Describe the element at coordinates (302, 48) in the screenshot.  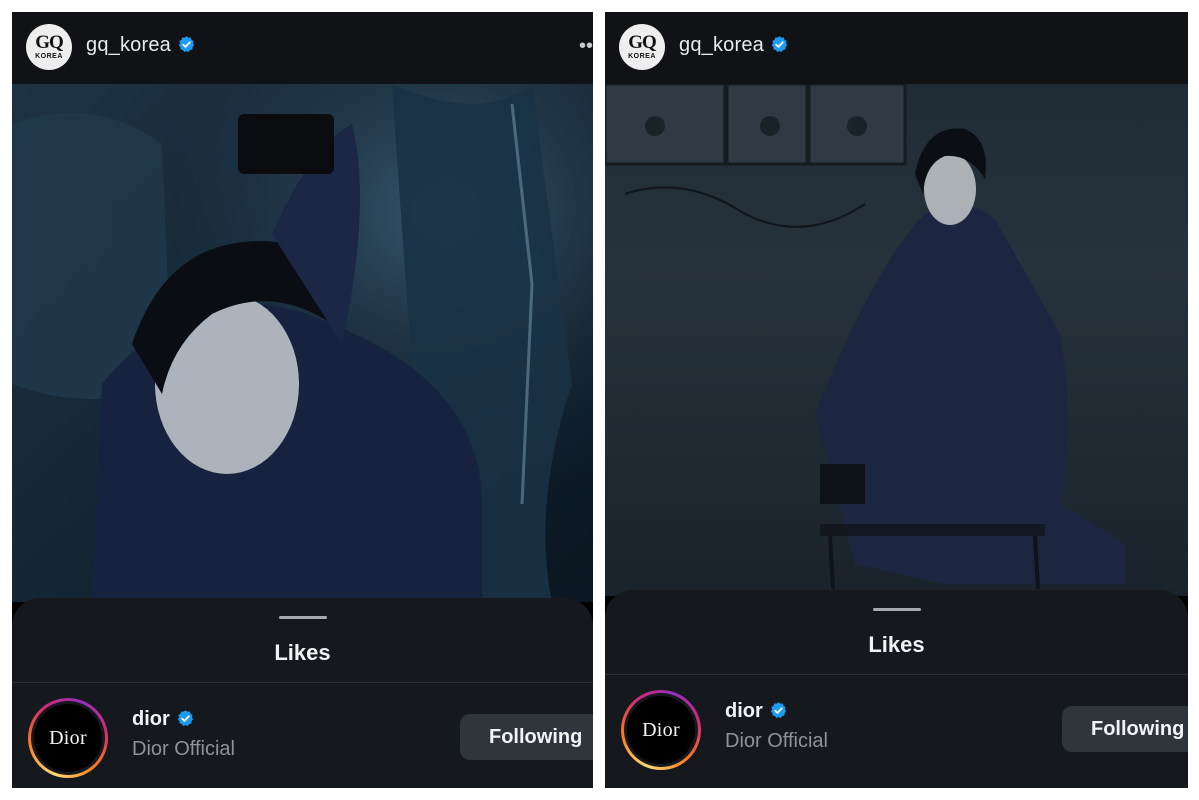
I see `post-header: GQ KOREA gq_korea •••` at that location.